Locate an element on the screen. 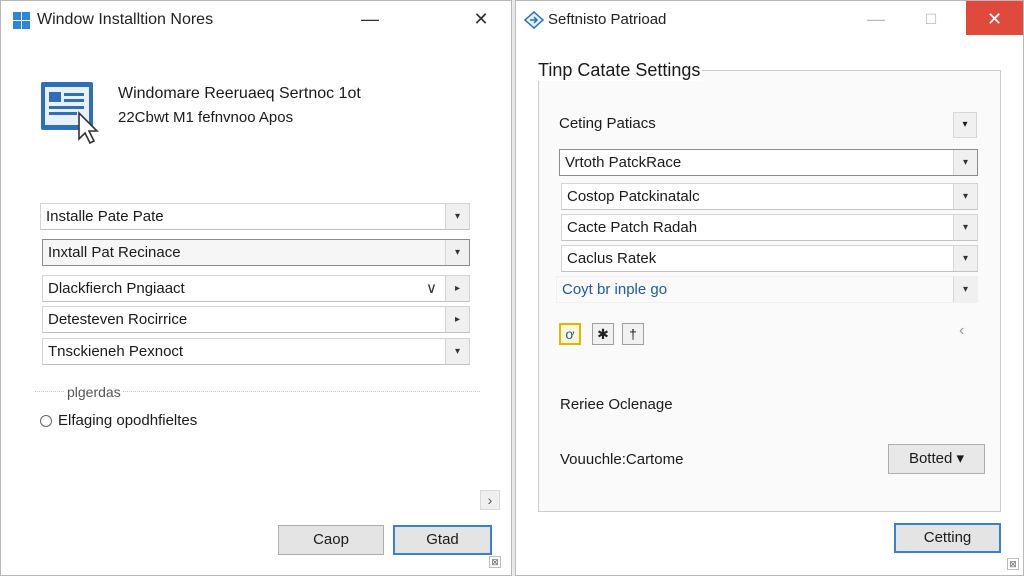  combo-caclus: Caclus Ratek ▾ is located at coordinates (769, 258).